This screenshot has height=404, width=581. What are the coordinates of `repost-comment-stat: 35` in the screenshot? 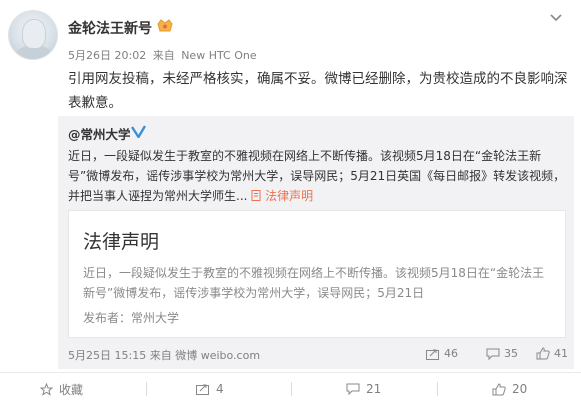 It's located at (502, 353).